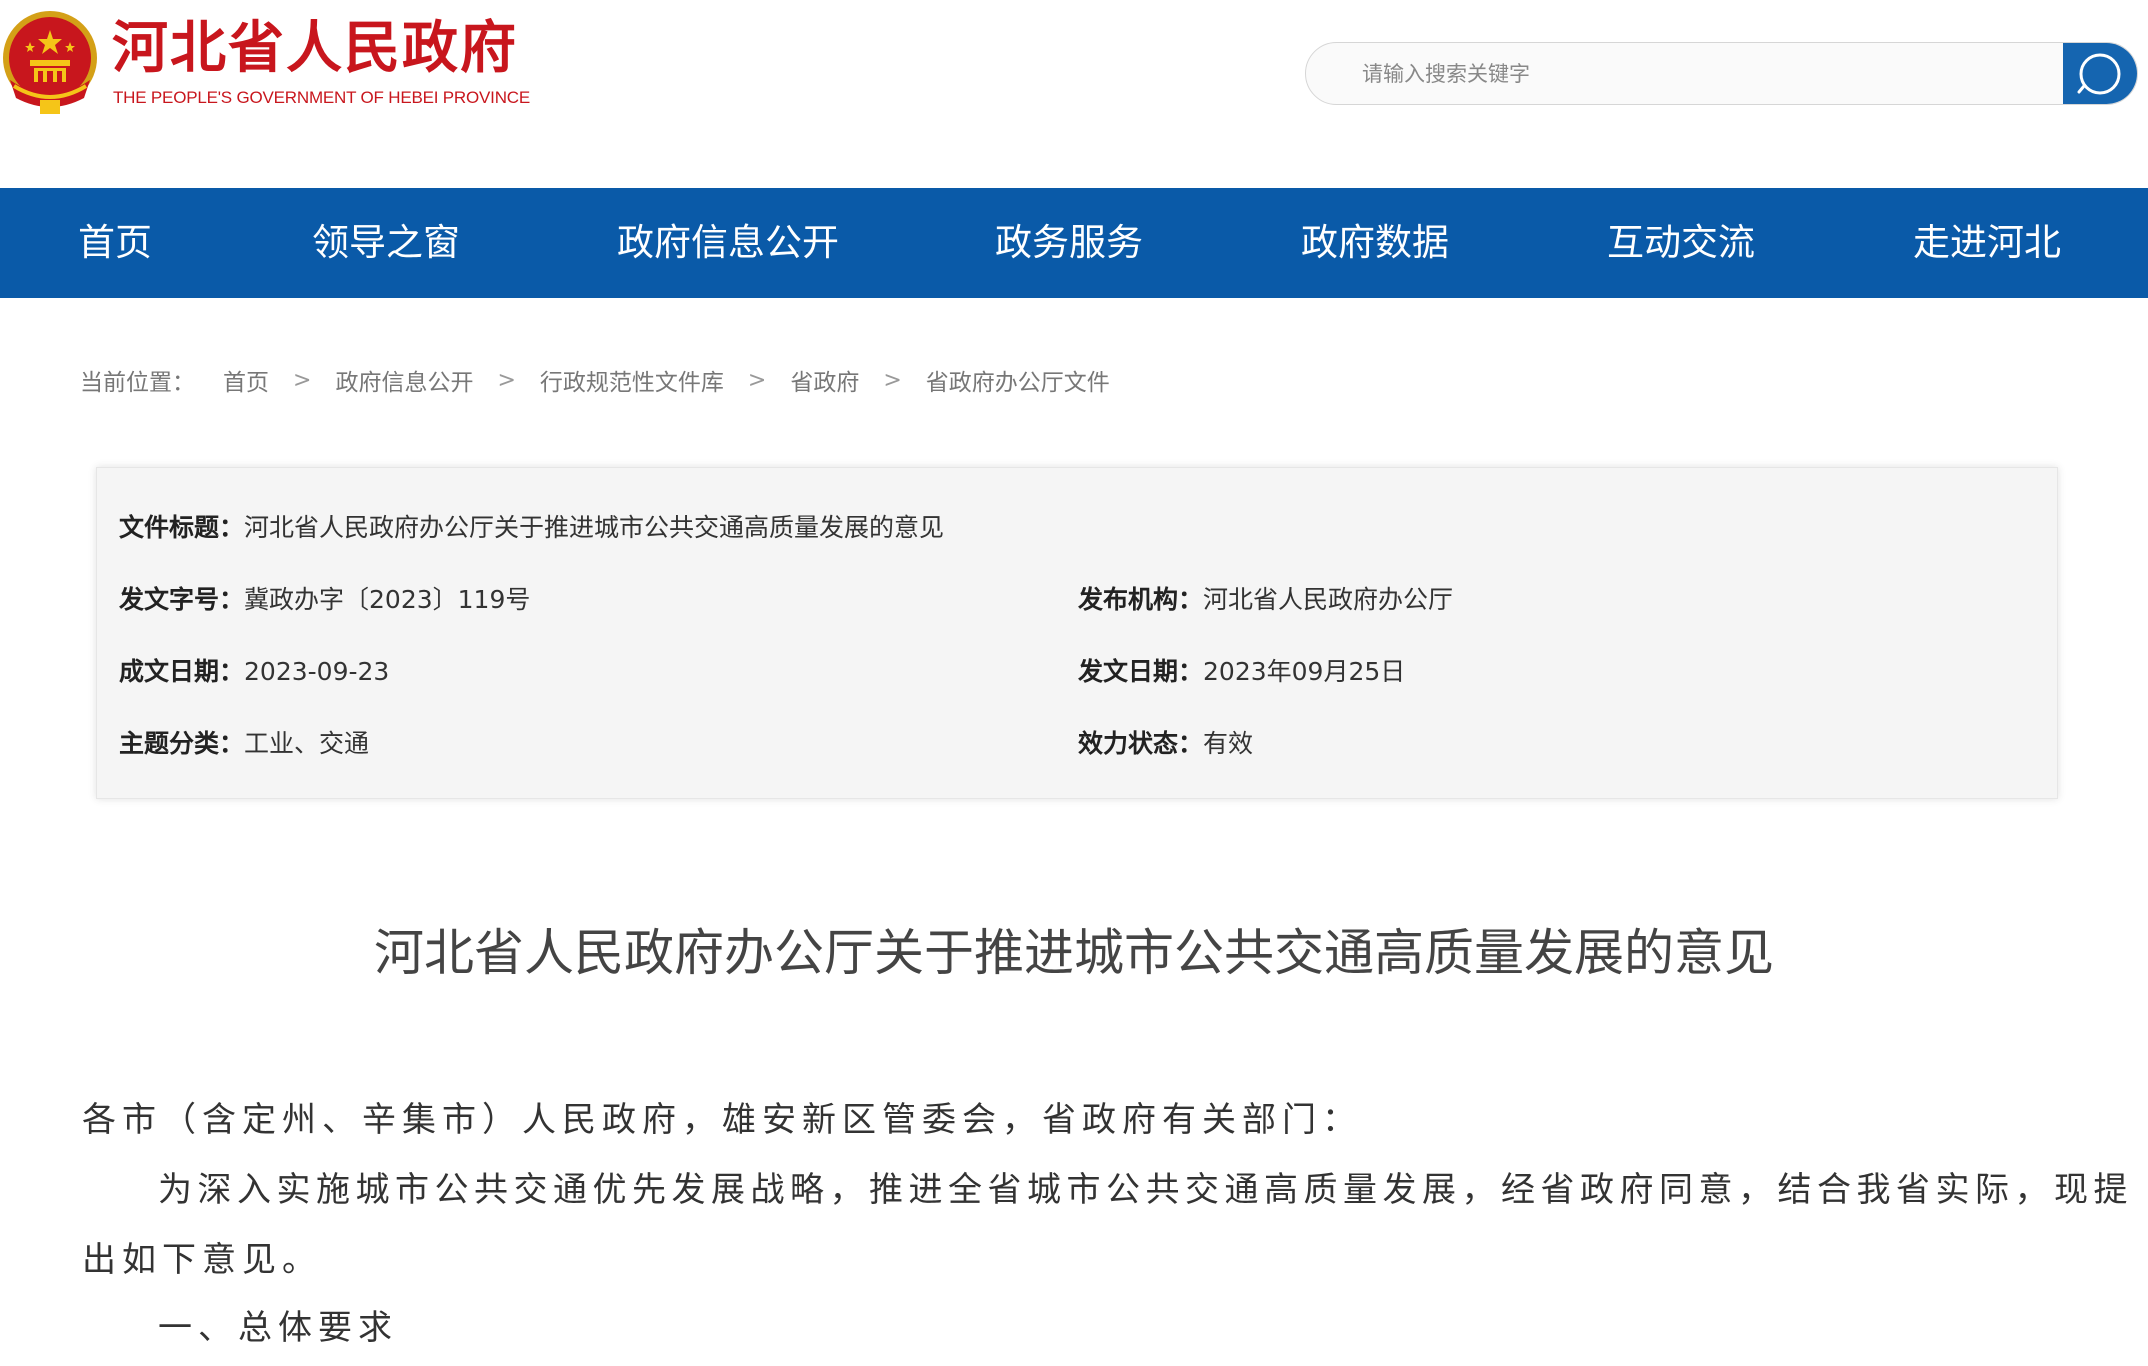  I want to click on meta-written-date-row: 成文日期：2023-09-23, so click(254, 672).